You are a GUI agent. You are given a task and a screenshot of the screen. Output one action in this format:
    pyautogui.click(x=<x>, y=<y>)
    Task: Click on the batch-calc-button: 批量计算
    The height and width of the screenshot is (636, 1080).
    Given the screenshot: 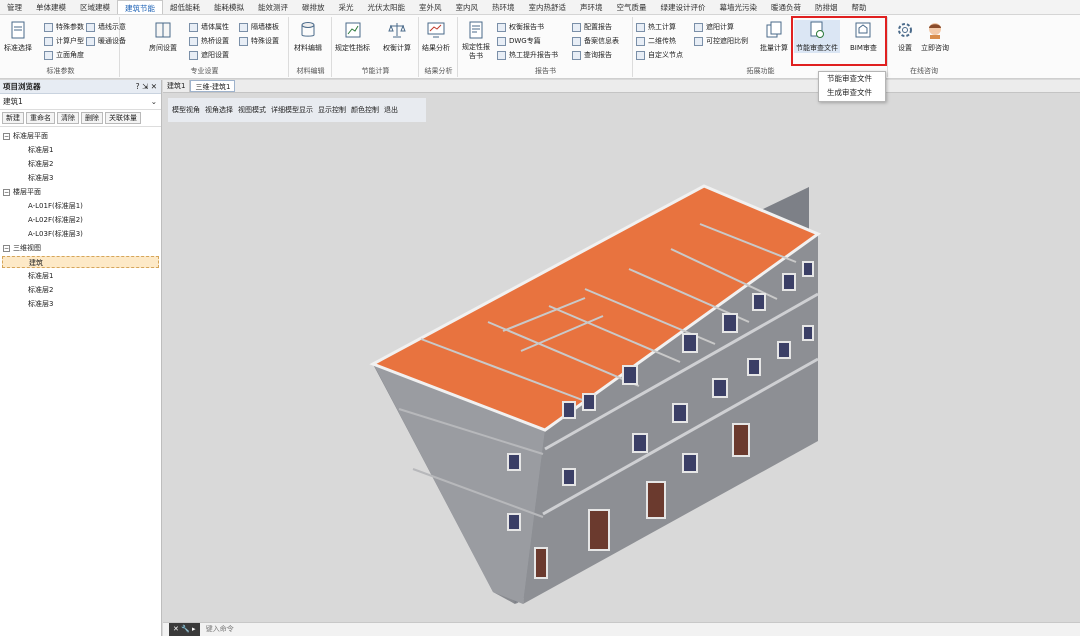 What is the action you would take?
    pyautogui.click(x=774, y=36)
    